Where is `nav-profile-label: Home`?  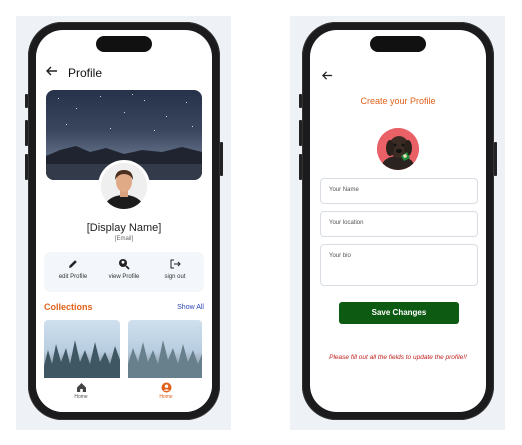 nav-profile-label: Home is located at coordinates (166, 397).